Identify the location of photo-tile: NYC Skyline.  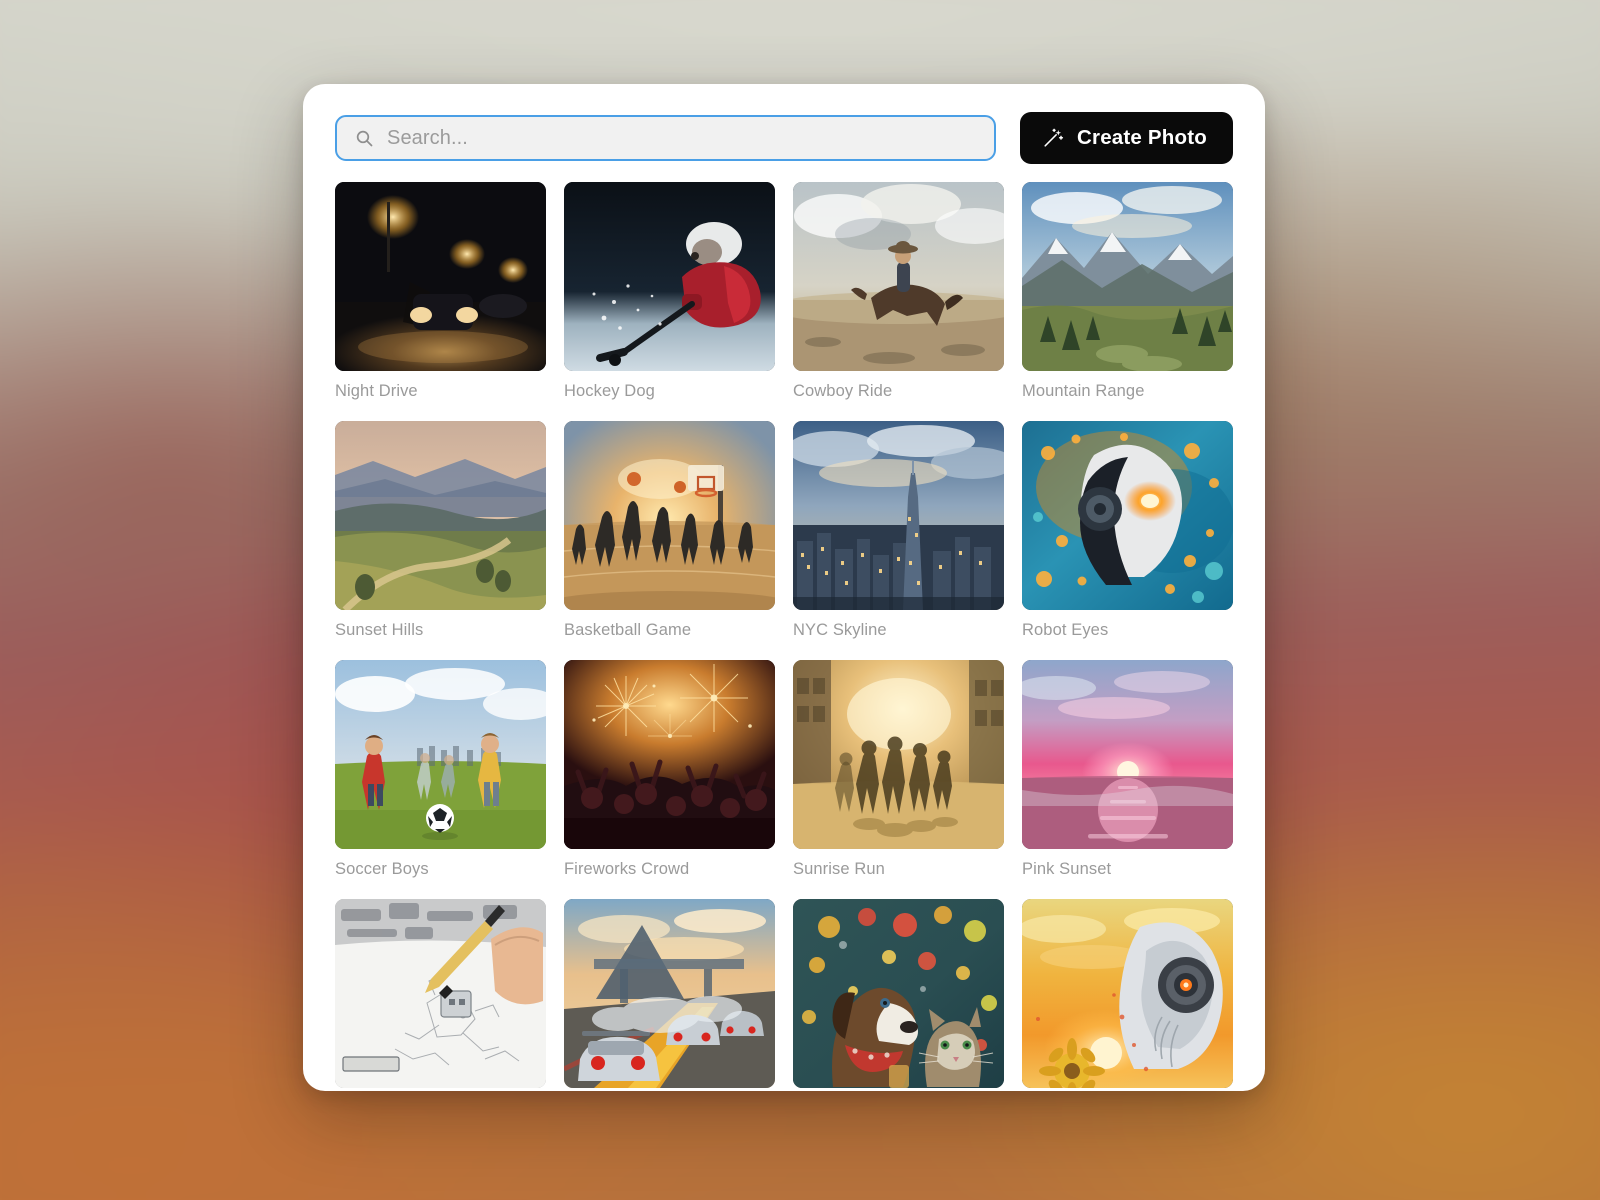
(898, 530).